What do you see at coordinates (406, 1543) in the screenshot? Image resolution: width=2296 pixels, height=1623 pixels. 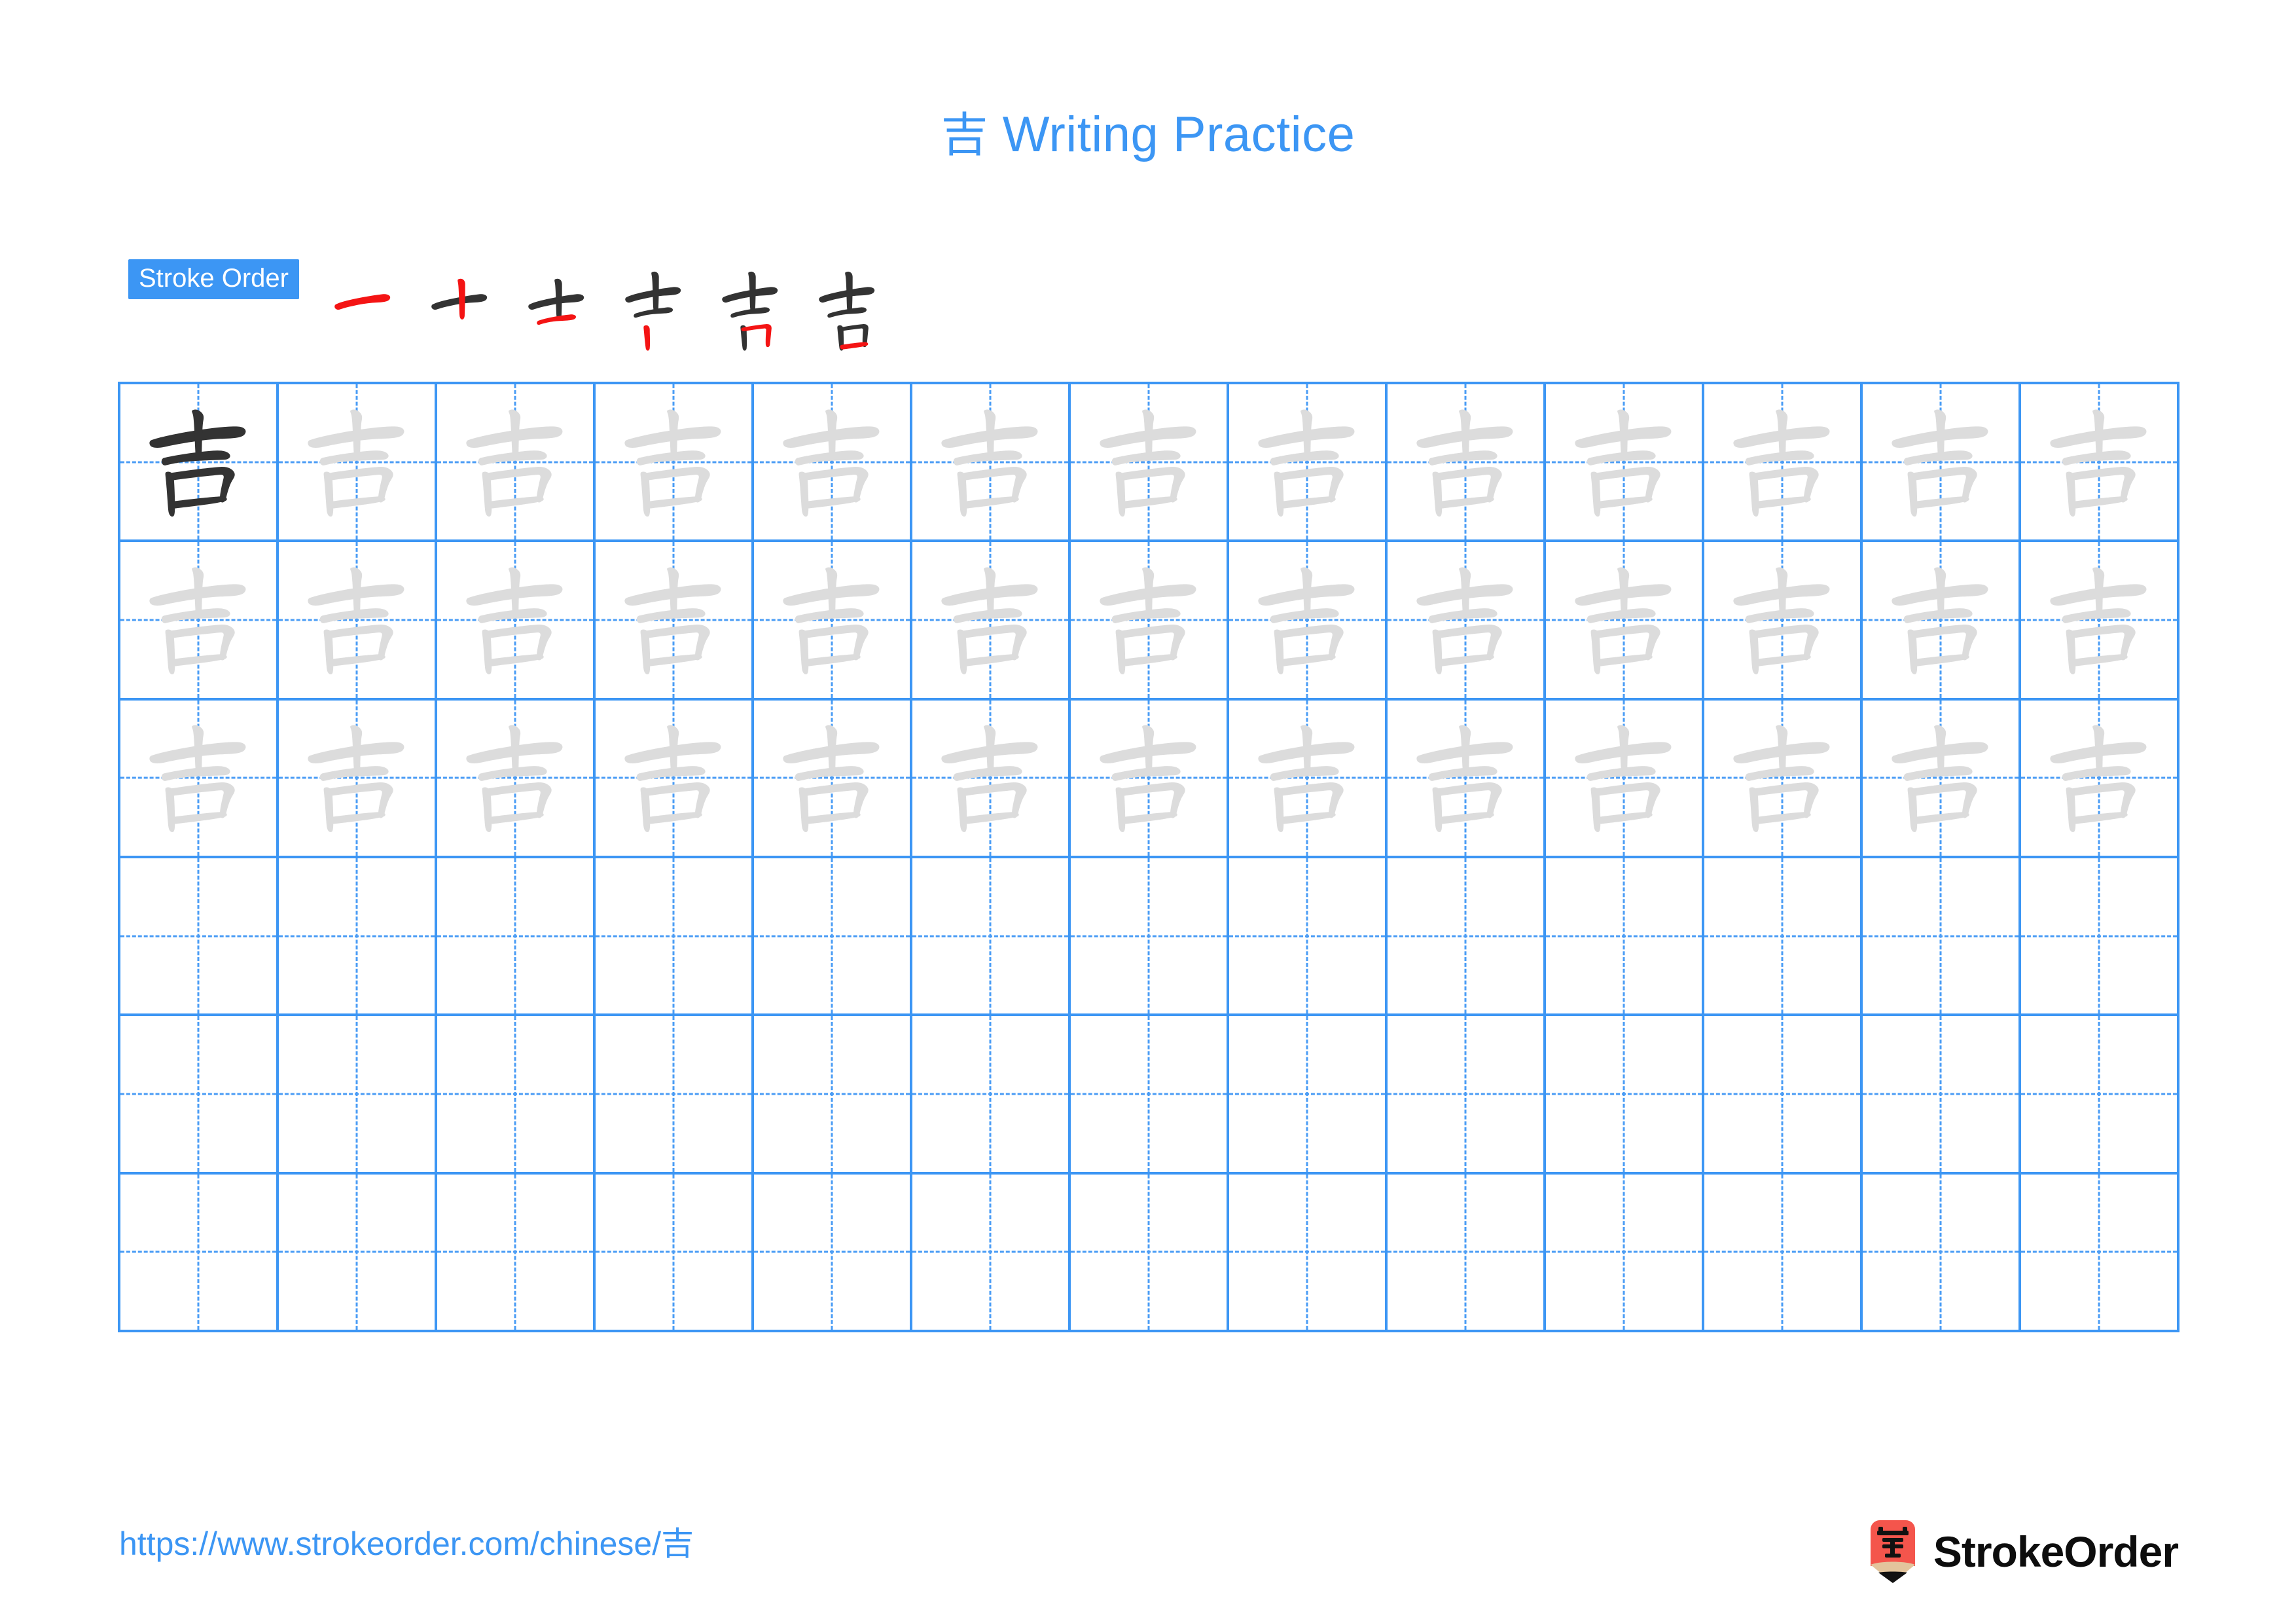 I see `footer-url: https://www.strokeorder.com/chinese/吉` at bounding box center [406, 1543].